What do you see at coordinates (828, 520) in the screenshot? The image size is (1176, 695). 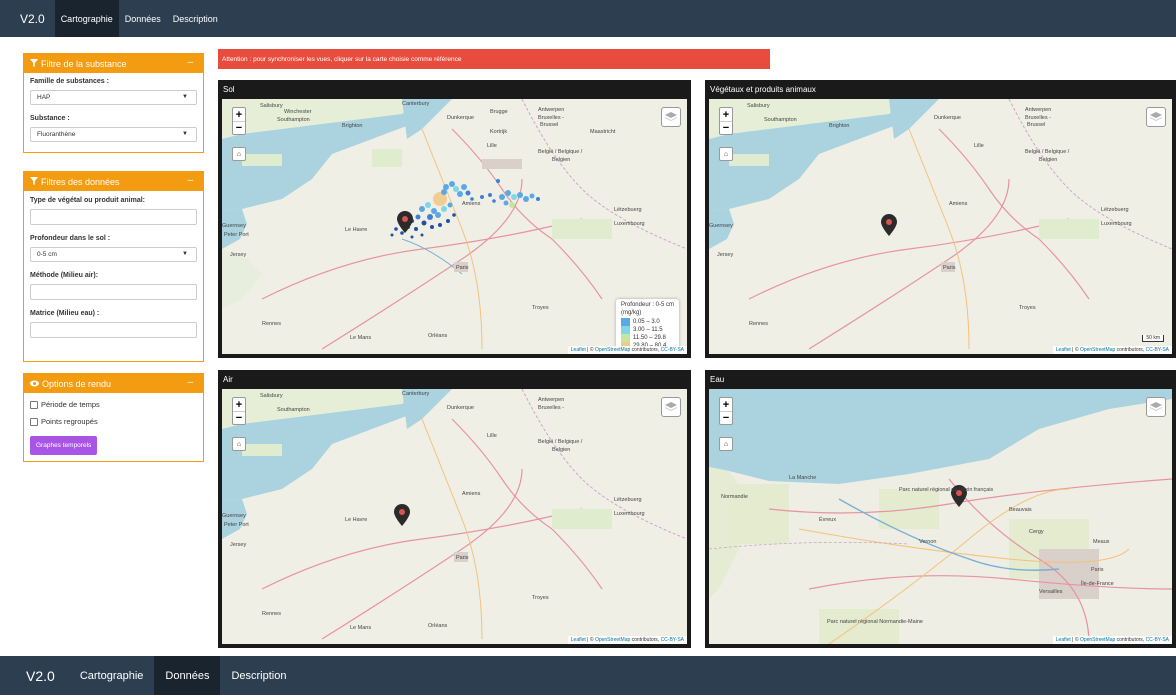 I see `place-label: Évreux` at bounding box center [828, 520].